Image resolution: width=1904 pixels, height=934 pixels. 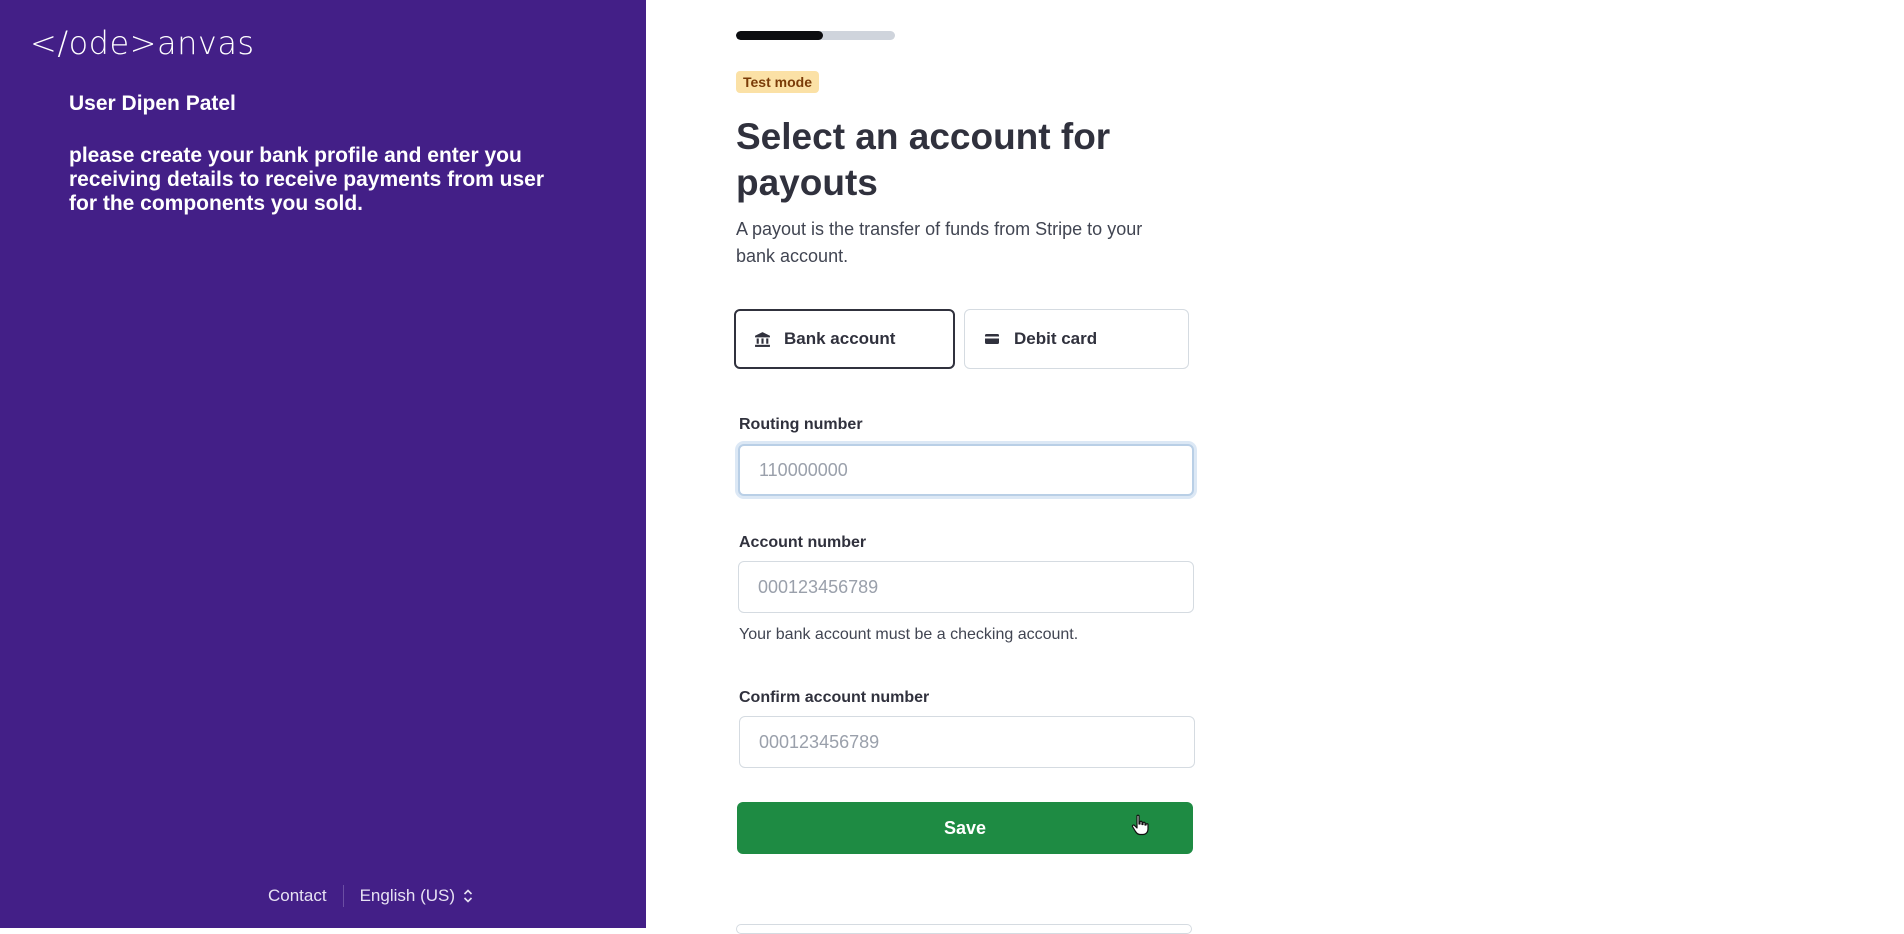 What do you see at coordinates (964, 929) in the screenshot?
I see `next-section-outline` at bounding box center [964, 929].